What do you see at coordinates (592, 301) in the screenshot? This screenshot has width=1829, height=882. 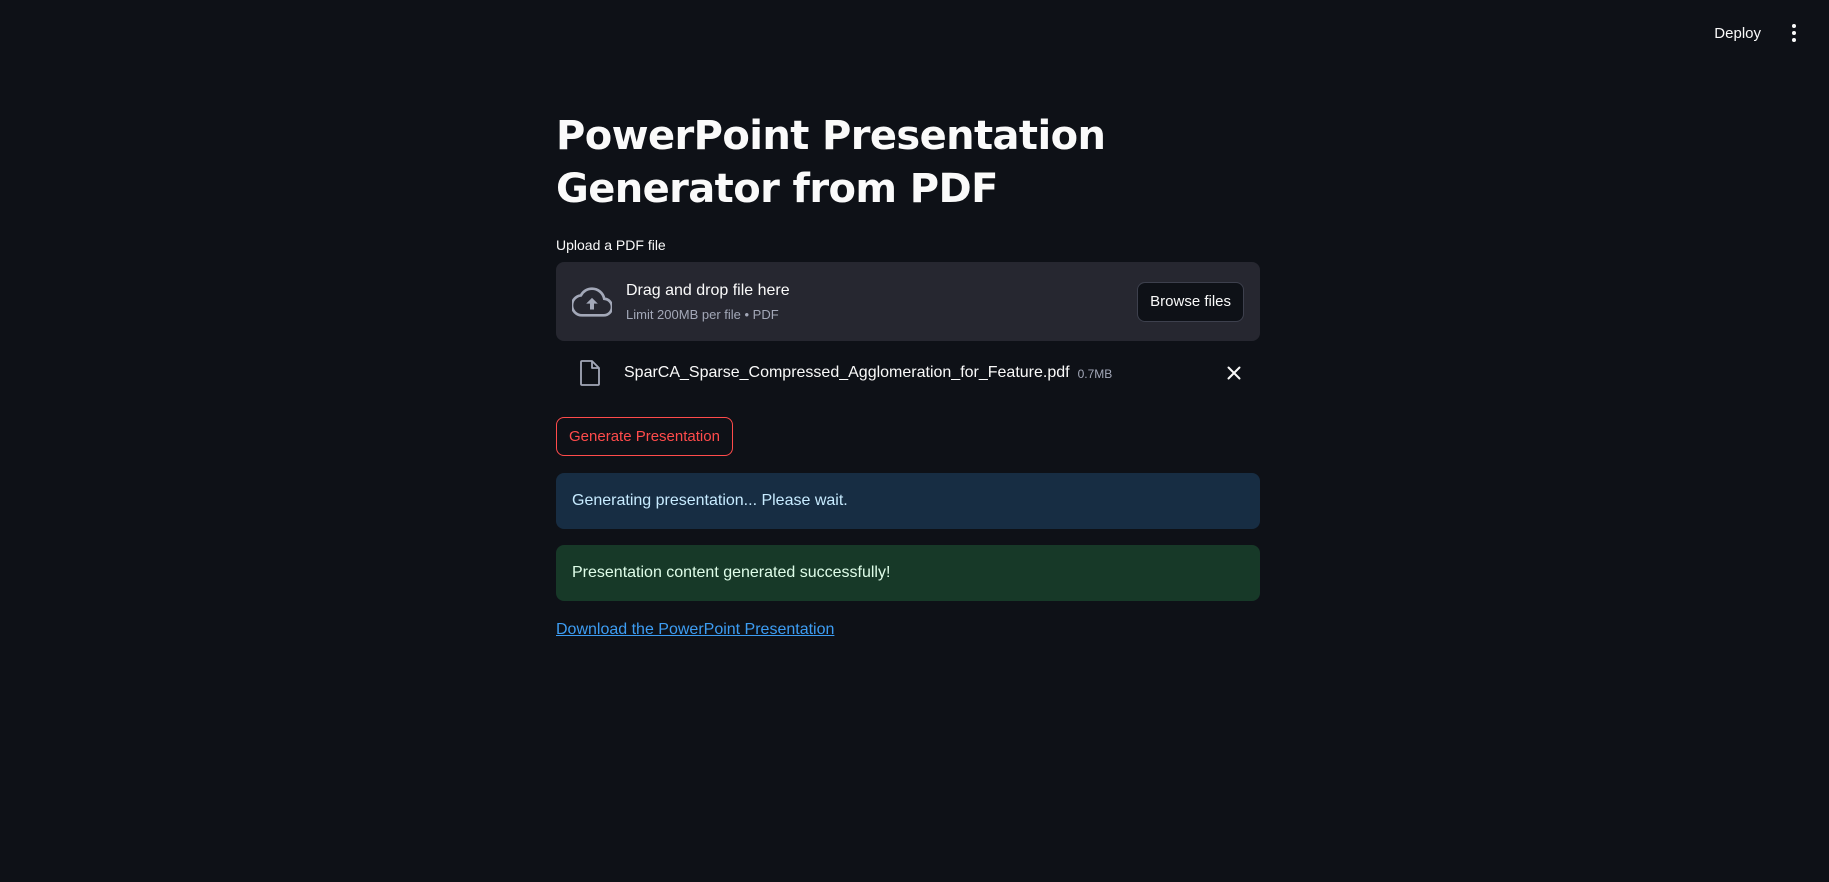 I see `cloud-upload-icon` at bounding box center [592, 301].